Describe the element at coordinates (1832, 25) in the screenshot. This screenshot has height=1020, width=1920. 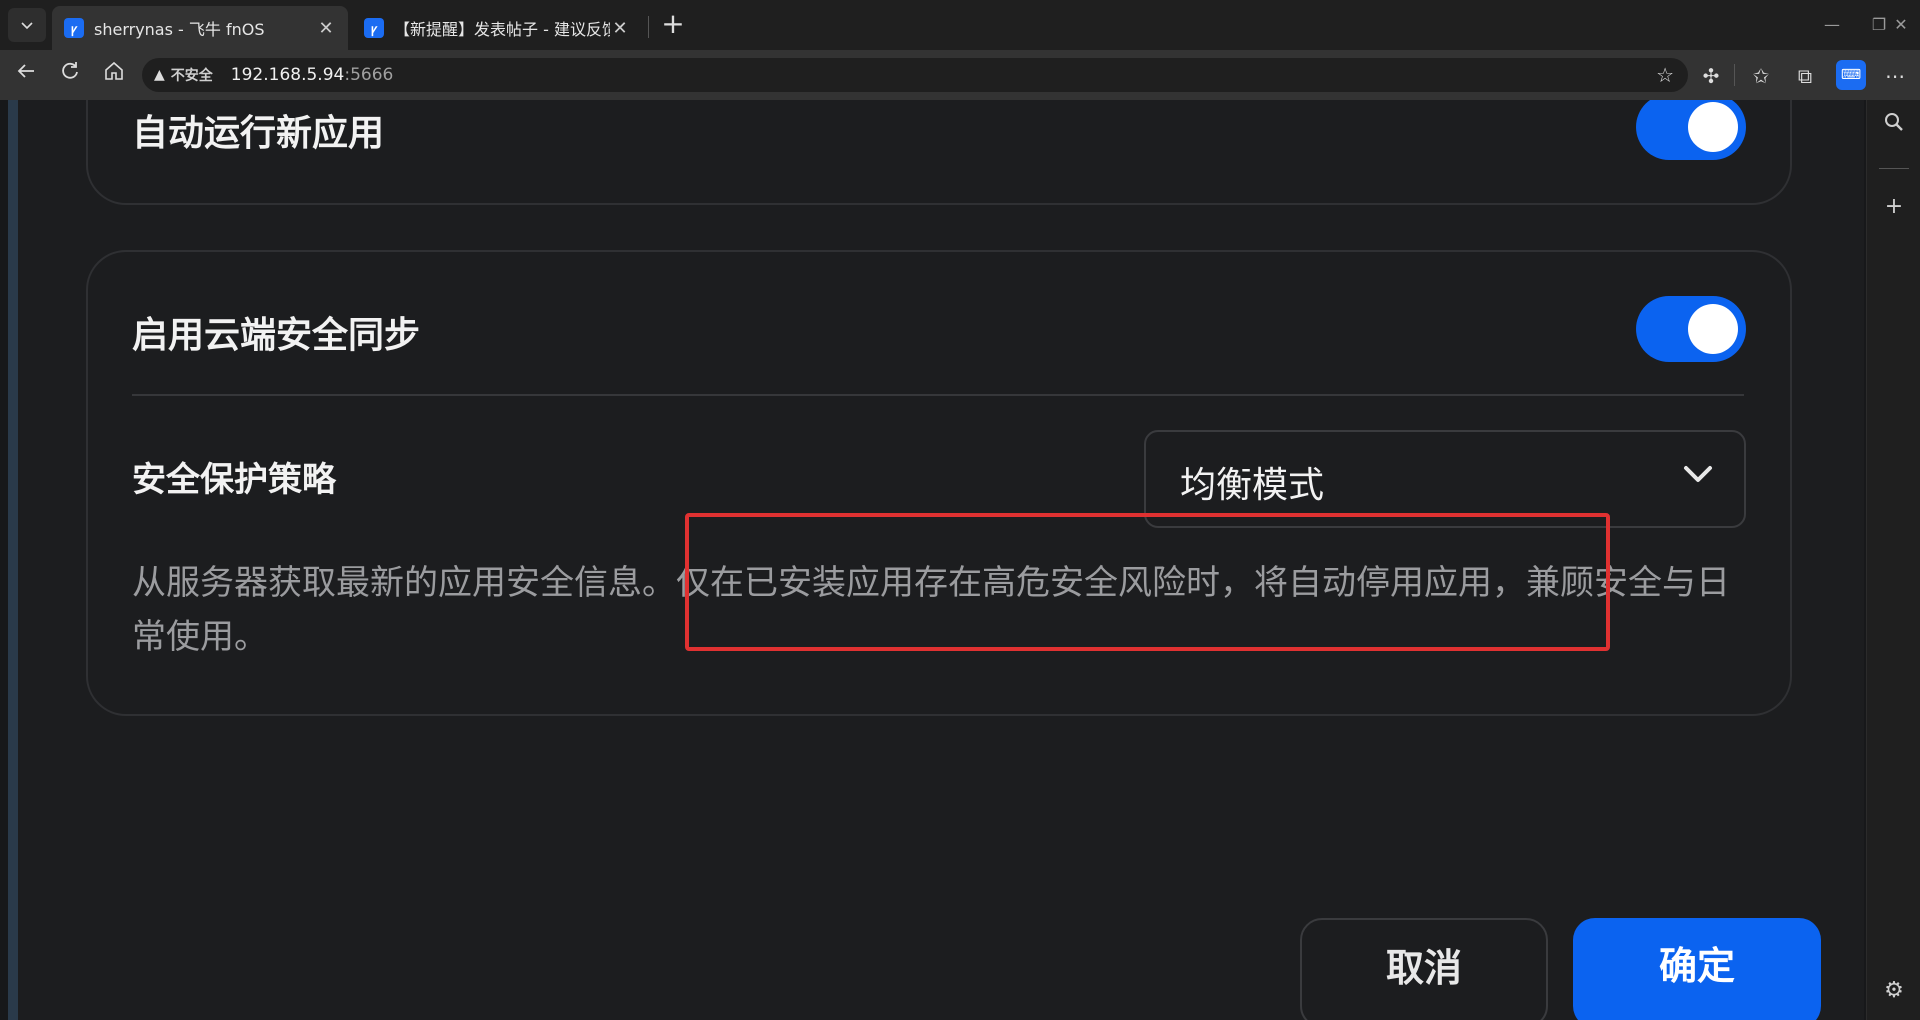
I see `minimize-button: —` at that location.